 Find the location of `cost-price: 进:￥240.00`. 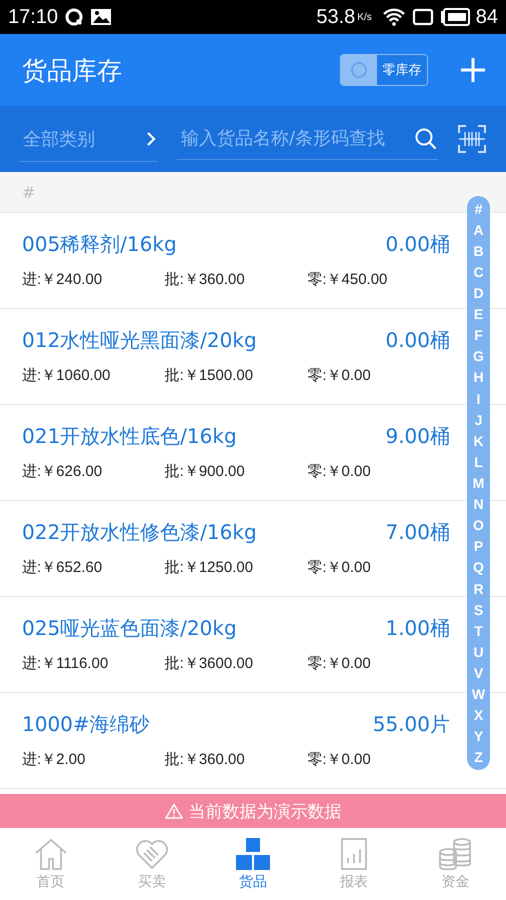

cost-price: 进:￥240.00 is located at coordinates (63, 279).